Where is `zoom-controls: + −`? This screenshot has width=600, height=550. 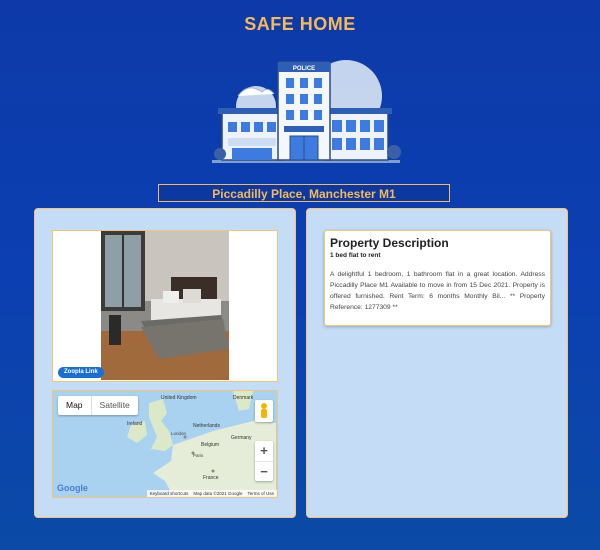 zoom-controls: + − is located at coordinates (264, 461).